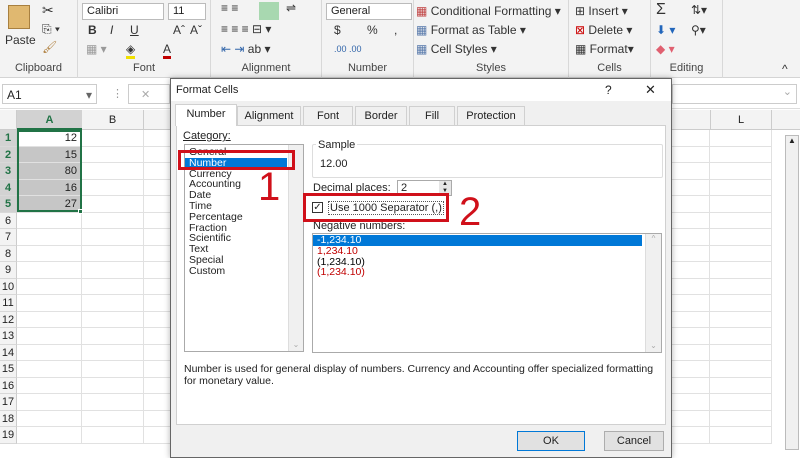 Image resolution: width=800 pixels, height=458 pixels. I want to click on indent-icon: ⇤ ⇥ ab ▾, so click(246, 49).